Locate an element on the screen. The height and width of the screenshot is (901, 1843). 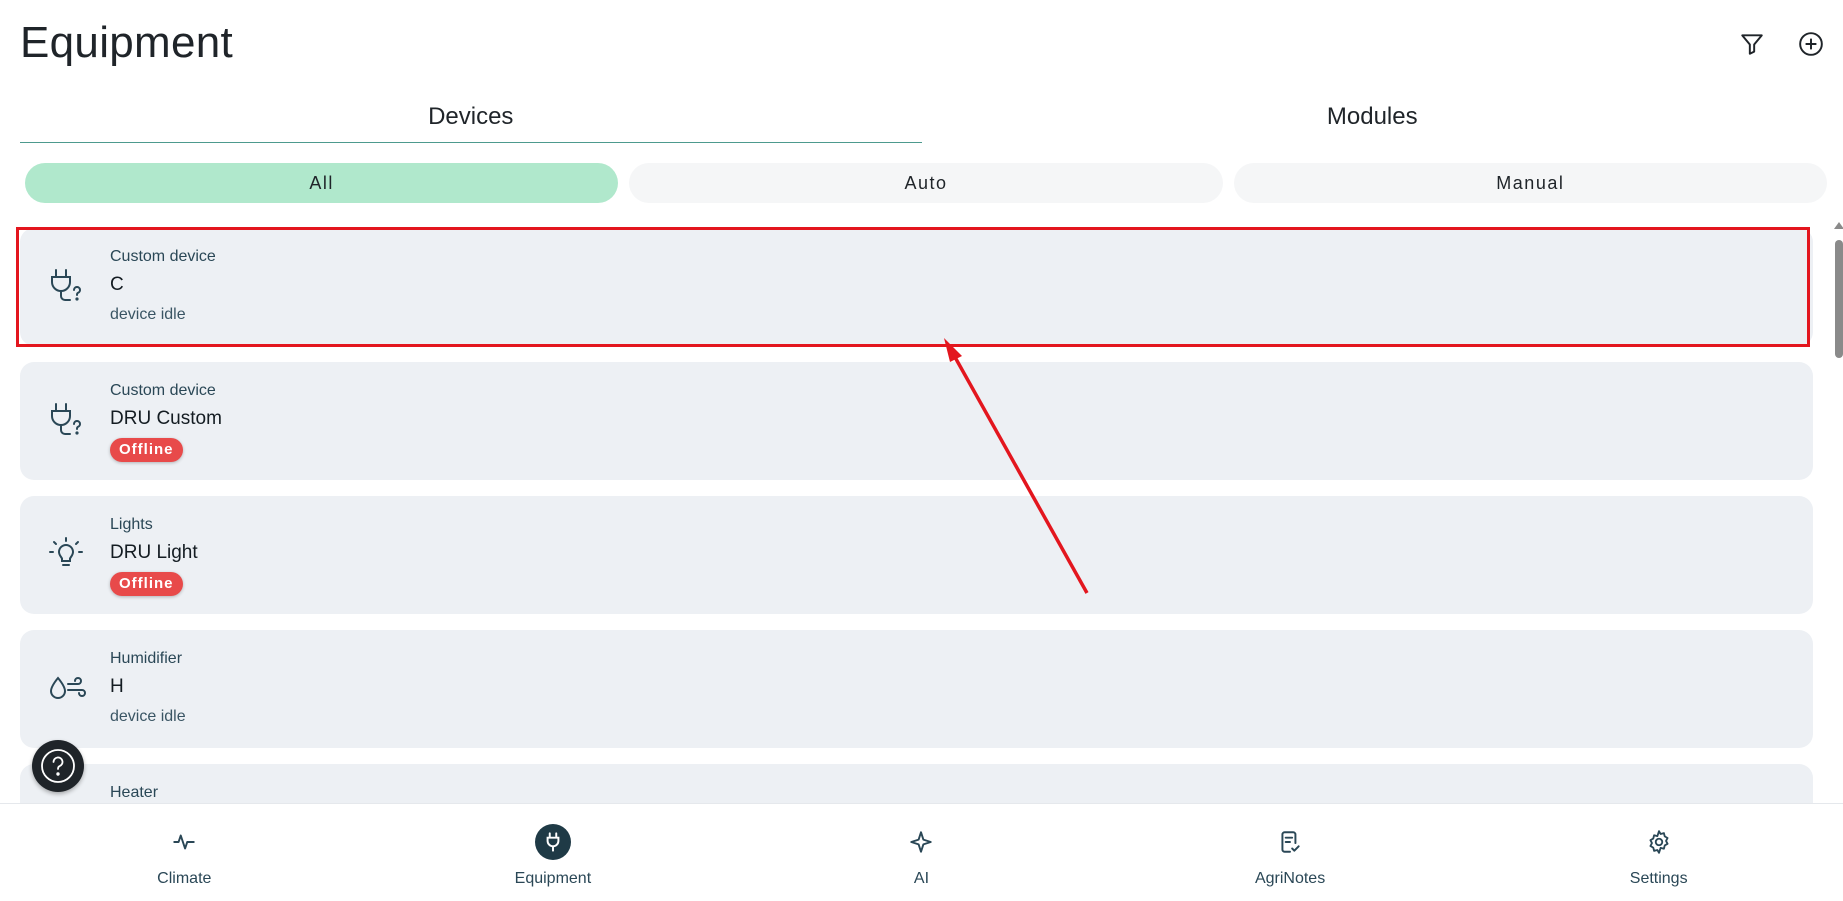
nav-label: Equipment is located at coordinates (553, 878).